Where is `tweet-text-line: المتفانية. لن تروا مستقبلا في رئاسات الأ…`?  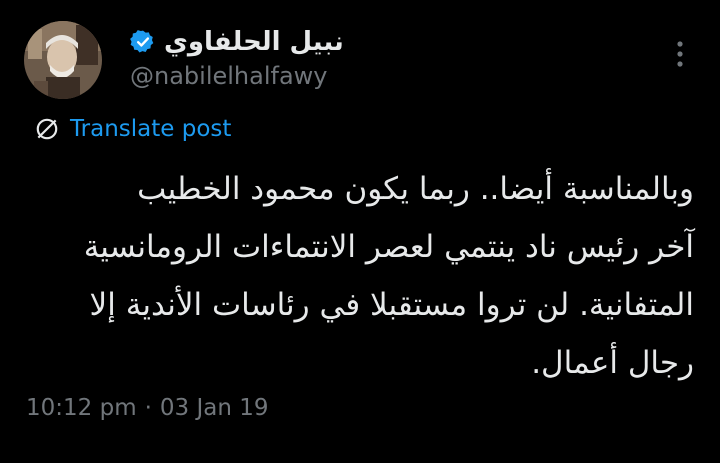
tweet-text-line: المتفانية. لن تروا مستقبلا في رئاسات الأ… is located at coordinates (391, 305).